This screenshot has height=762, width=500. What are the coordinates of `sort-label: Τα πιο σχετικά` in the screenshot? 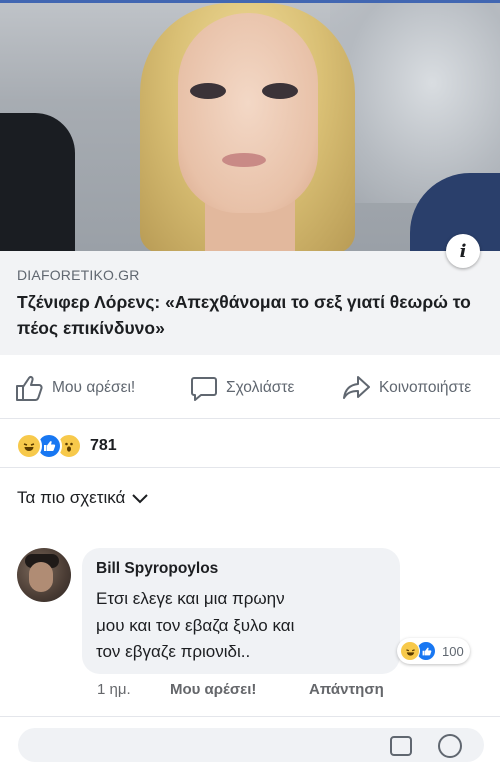 It's located at (71, 497).